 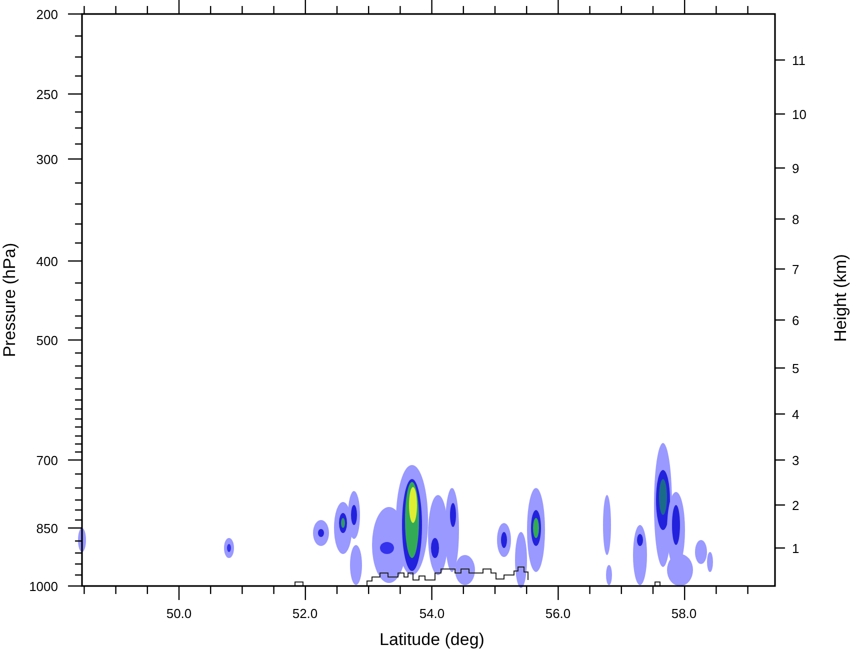 What do you see at coordinates (47, 14) in the screenshot?
I see `tick-label: 200` at bounding box center [47, 14].